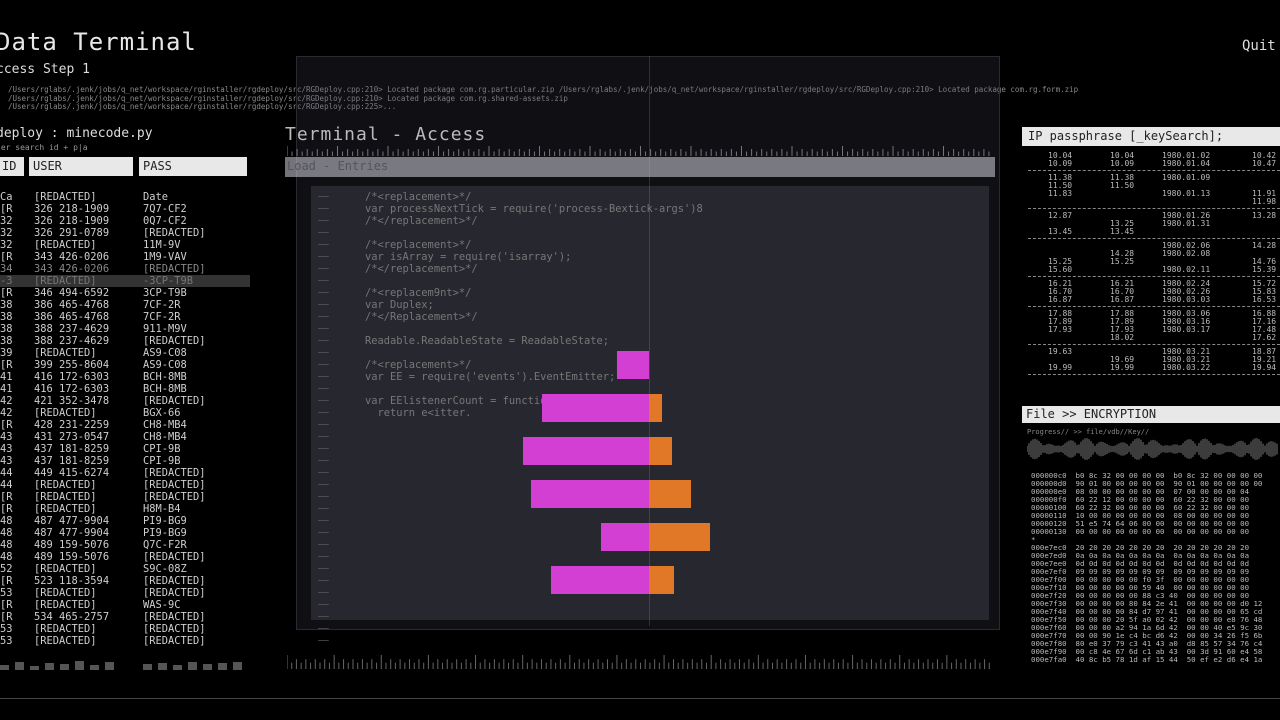  What do you see at coordinates (125, 365) in the screenshot?
I see `table-row: [R 399 255-8604 AS9-C08` at bounding box center [125, 365].